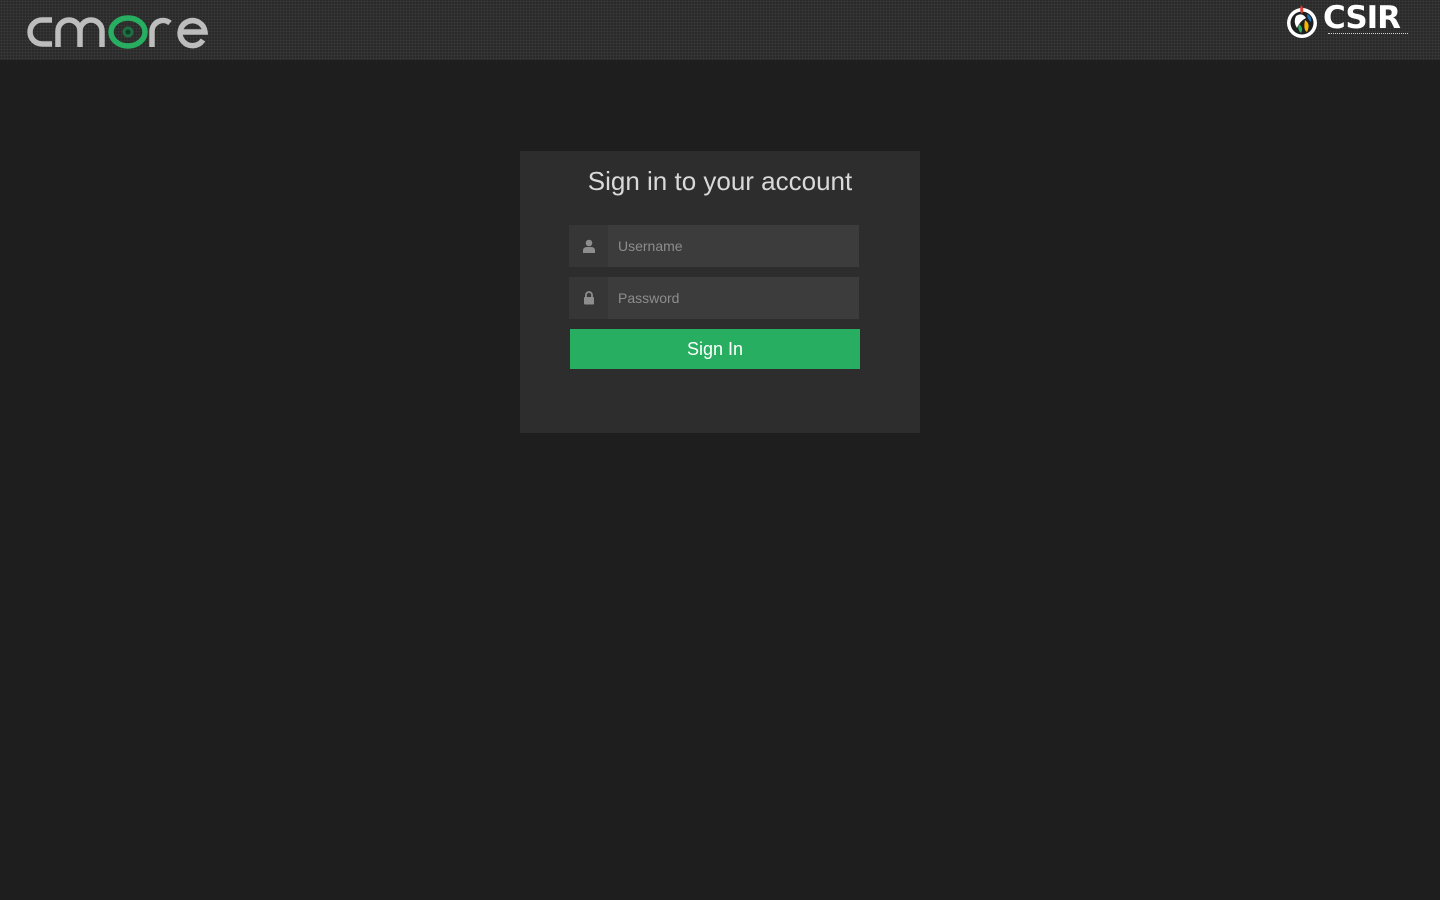  What do you see at coordinates (720, 181) in the screenshot?
I see `login-title: Sign in to your account` at bounding box center [720, 181].